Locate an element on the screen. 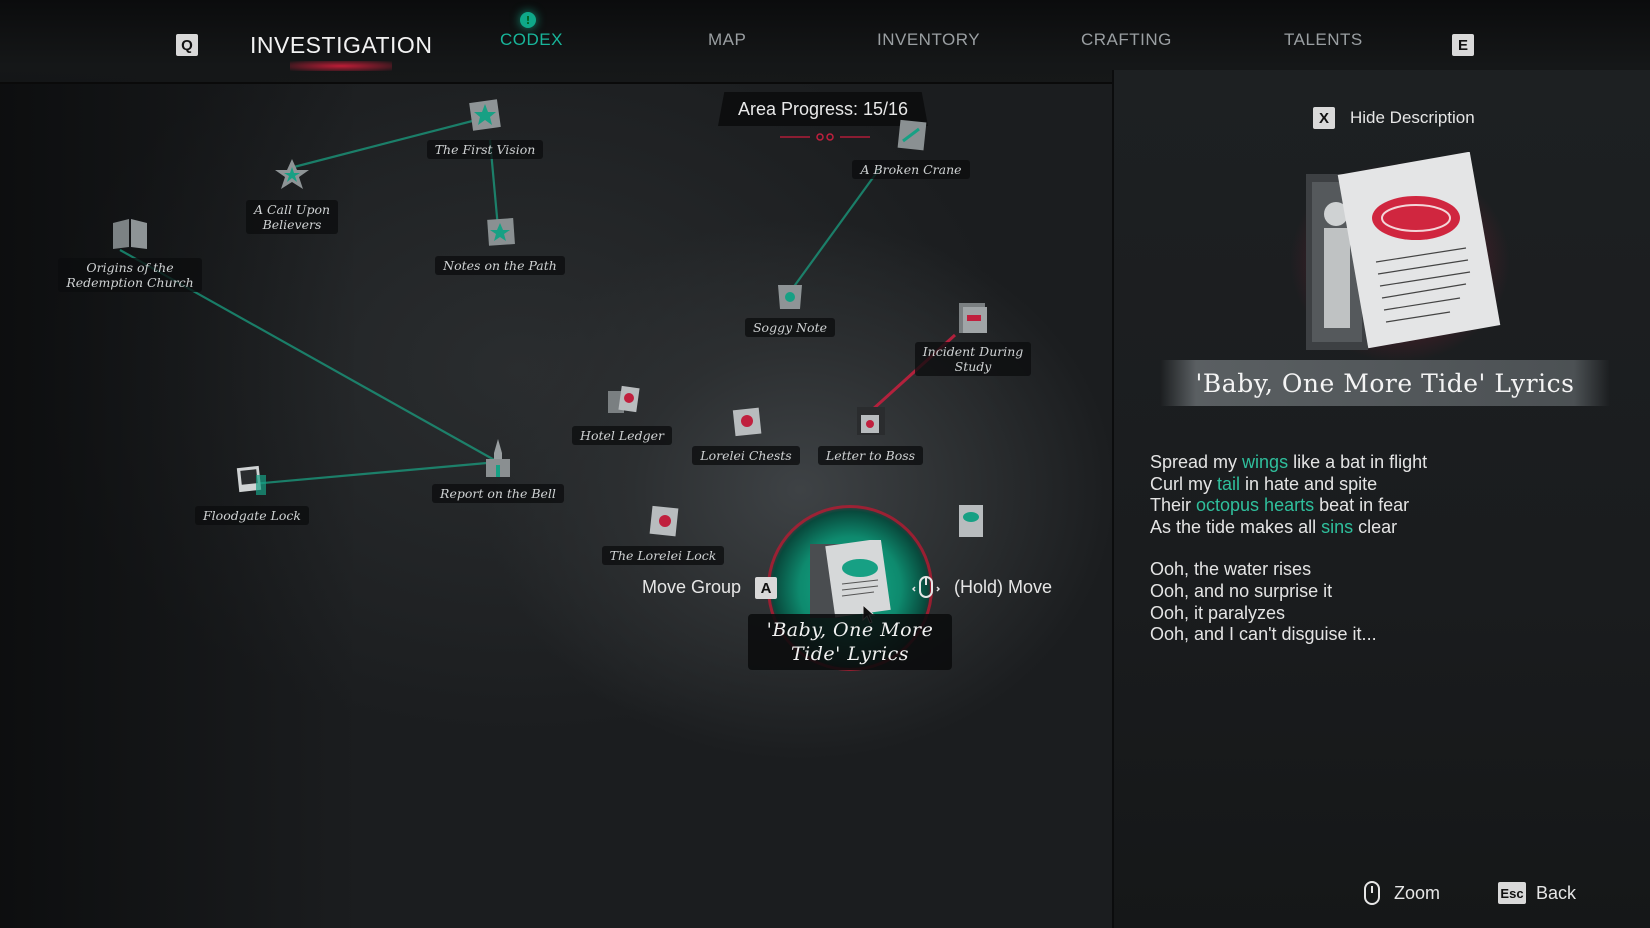 The width and height of the screenshot is (1650, 928). node-soggy-note: Soggy Note is located at coordinates (790, 303).